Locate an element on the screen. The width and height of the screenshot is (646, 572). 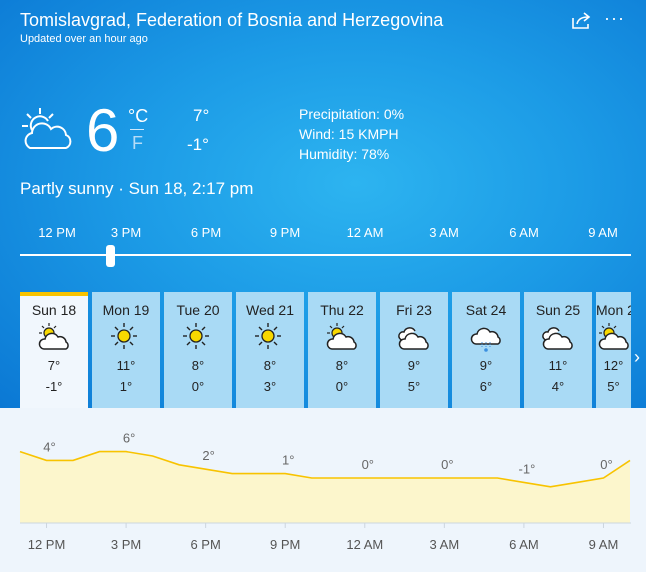
data-label: 2° is located at coordinates (208, 455).